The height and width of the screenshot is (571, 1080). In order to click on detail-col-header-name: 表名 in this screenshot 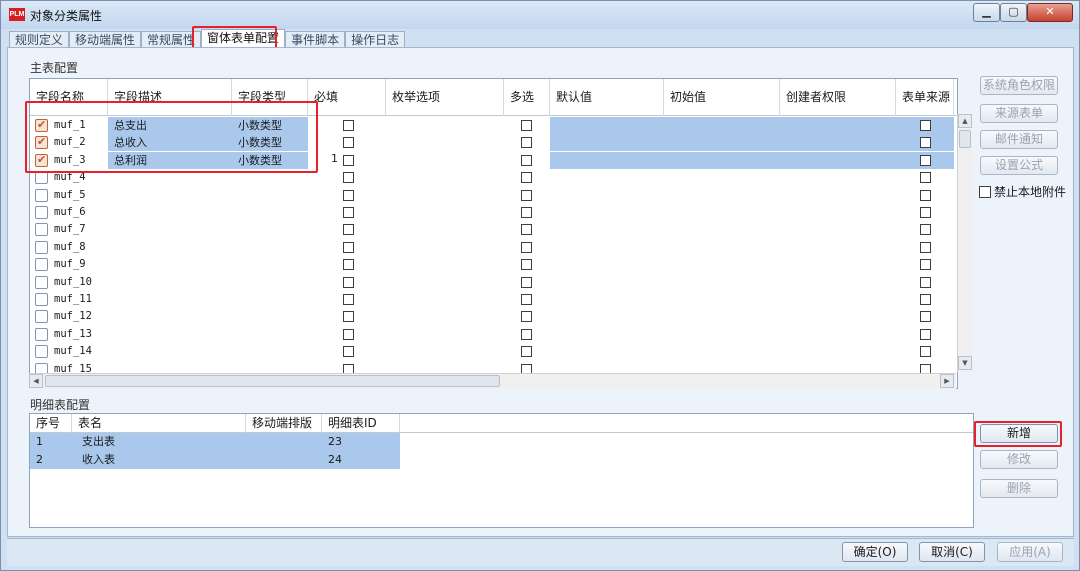, I will do `click(159, 423)`.